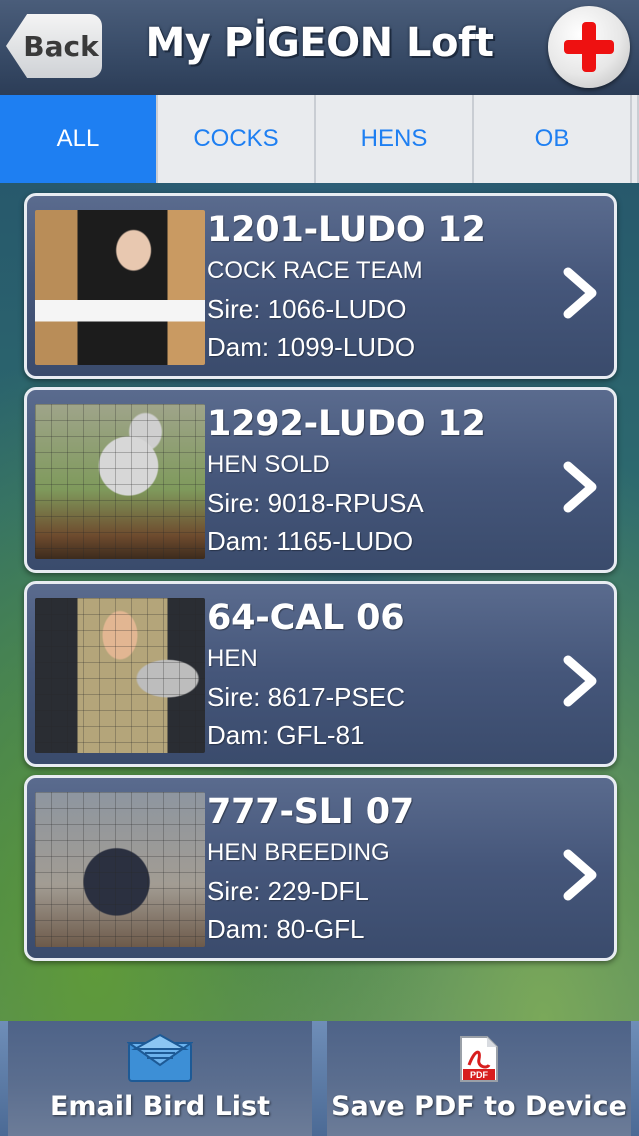 Image resolution: width=639 pixels, height=1136 pixels. Describe the element at coordinates (311, 347) in the screenshot. I see `bird-dam: Dam: 1099-LUDO` at that location.